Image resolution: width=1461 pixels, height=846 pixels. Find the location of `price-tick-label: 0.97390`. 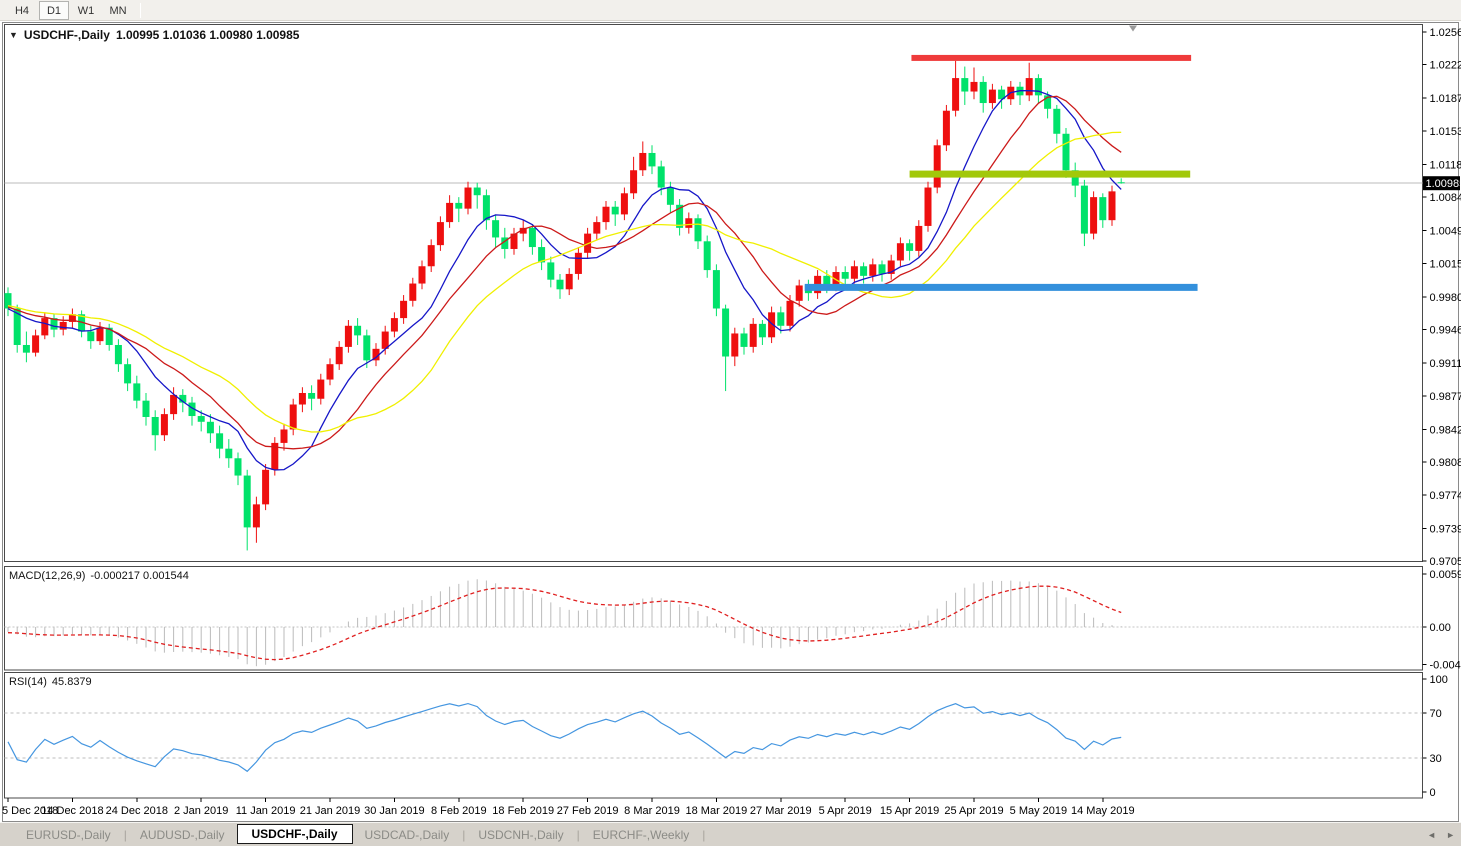

price-tick-label: 0.97390 is located at coordinates (1445, 529).